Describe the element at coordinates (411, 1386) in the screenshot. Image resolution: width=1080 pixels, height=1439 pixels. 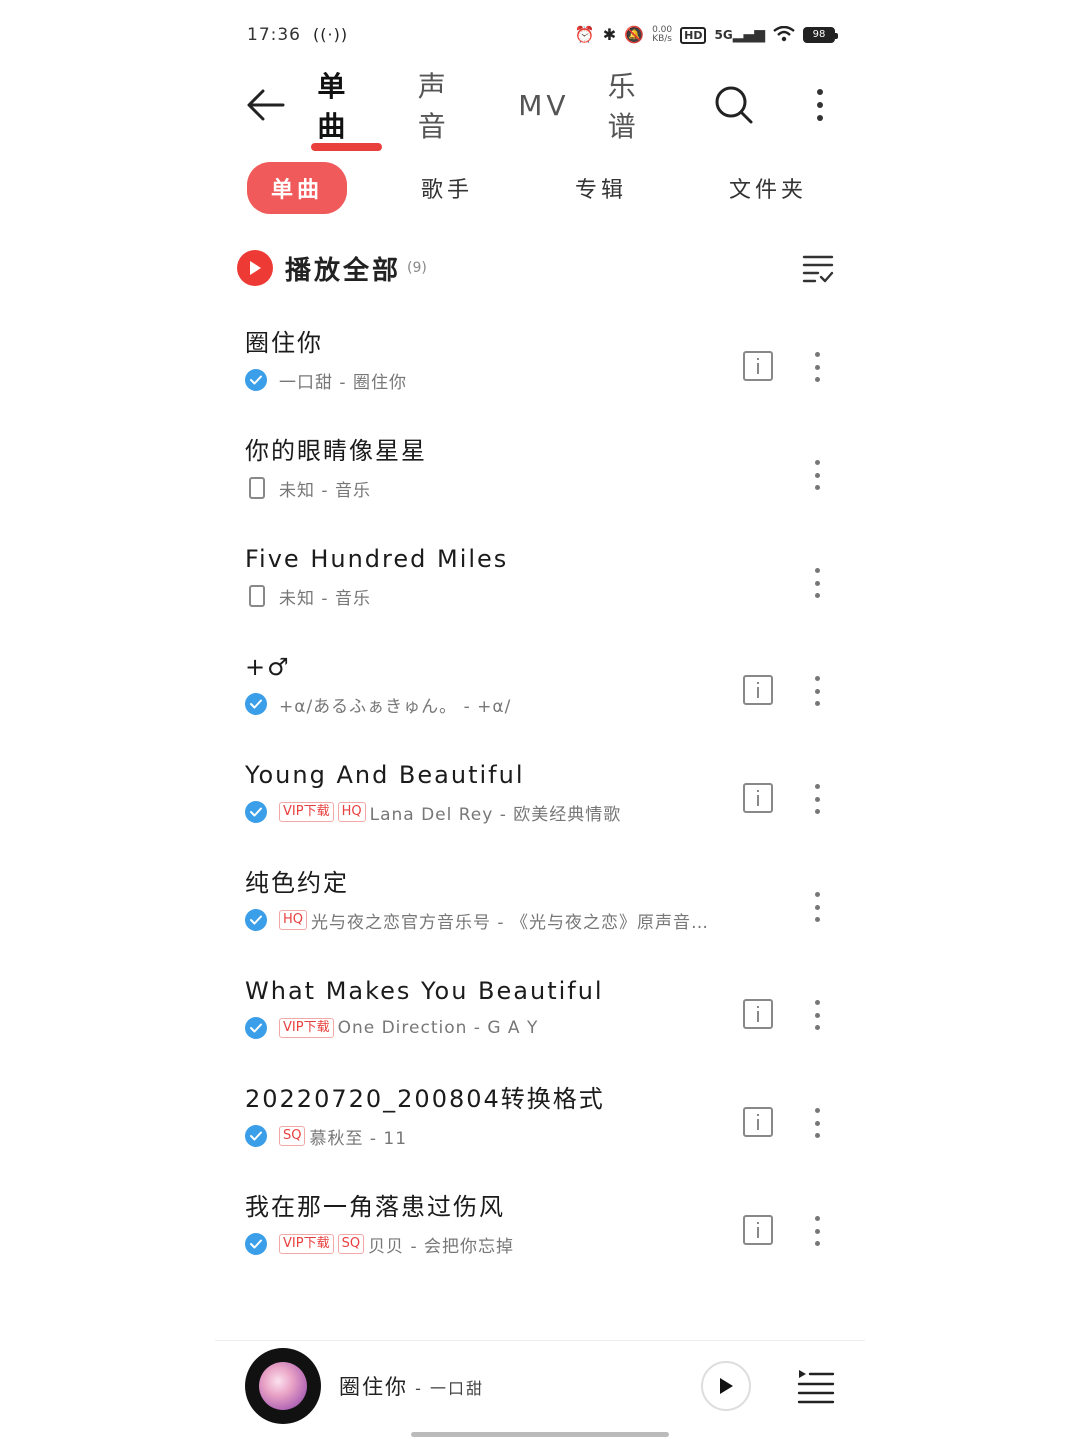
I see `now-playing-info: 圈住你 - 一口甜` at that location.